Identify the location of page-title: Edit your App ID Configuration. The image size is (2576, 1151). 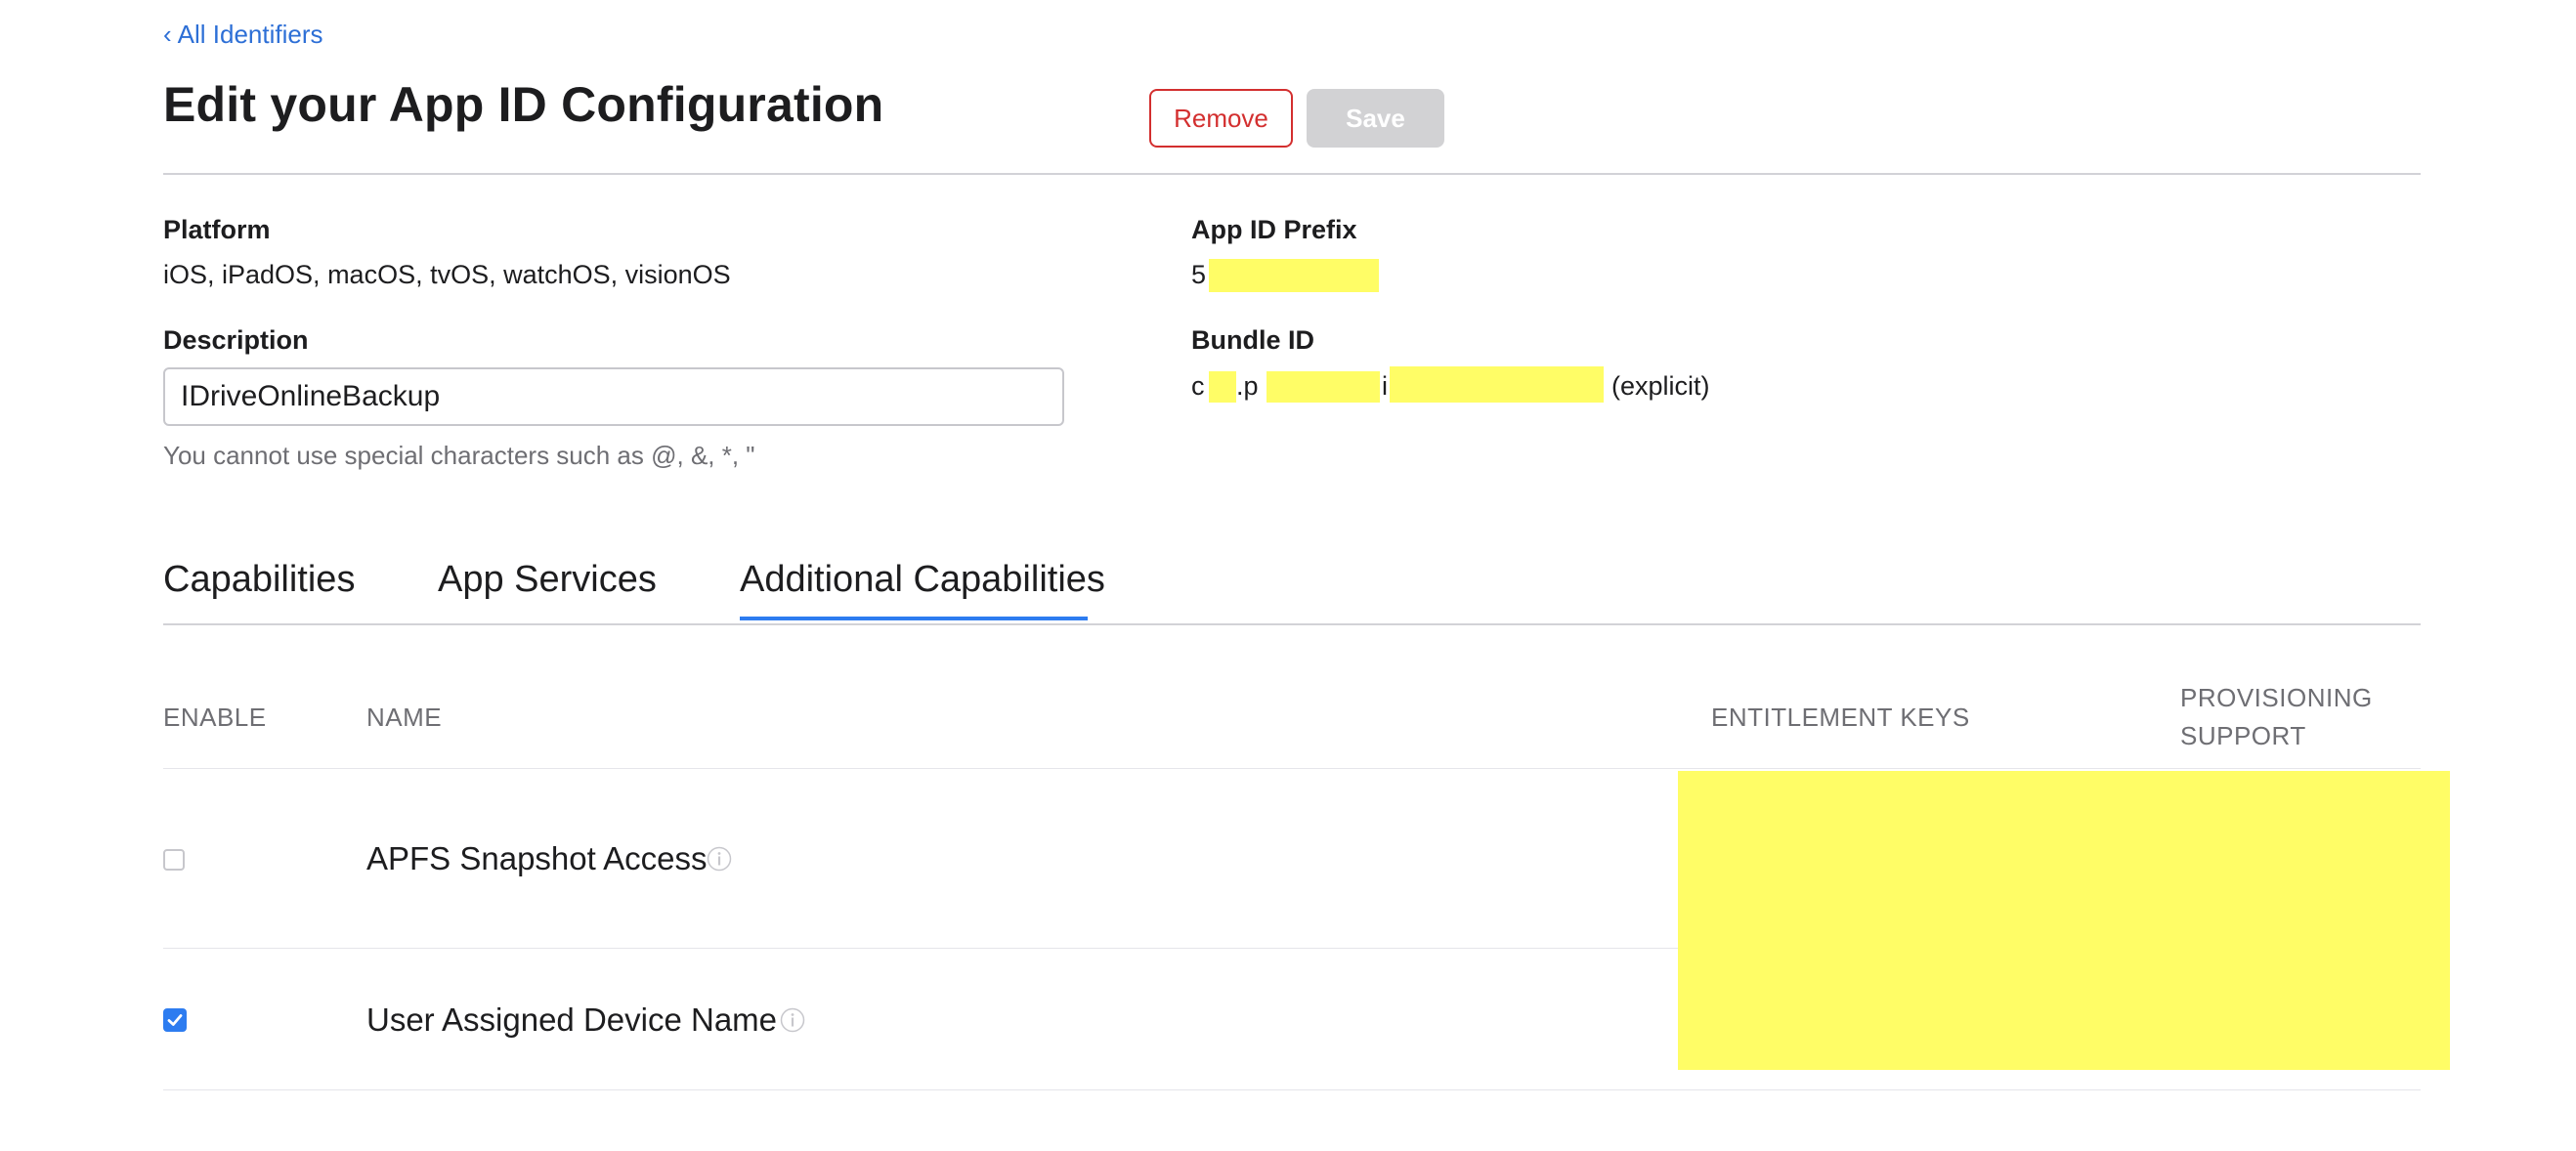
(523, 104).